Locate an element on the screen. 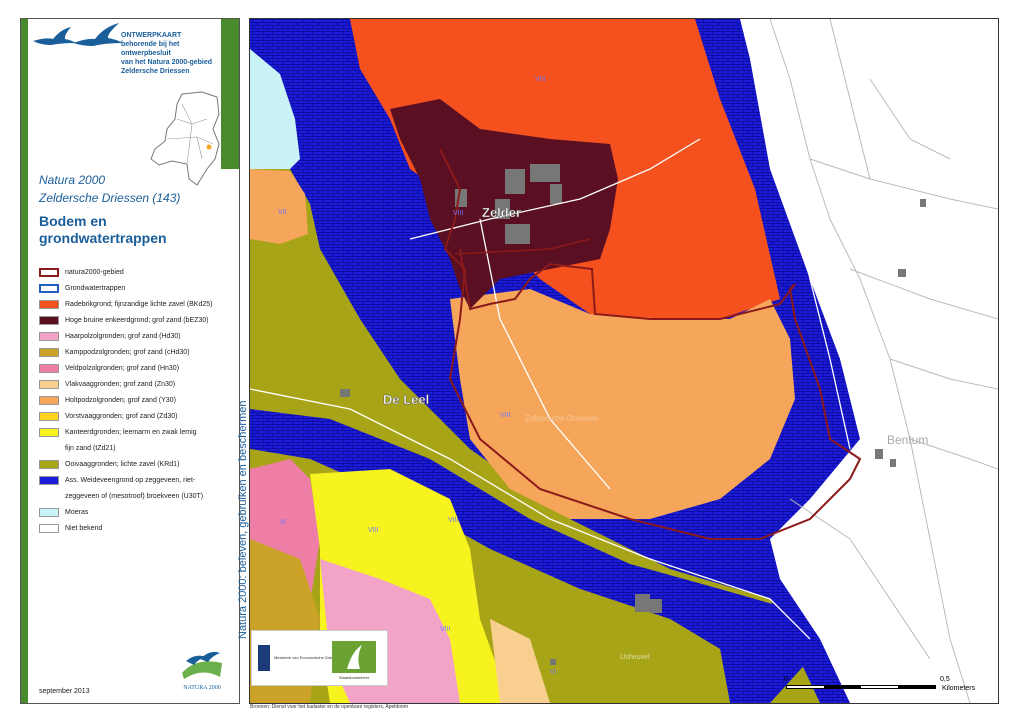  legend-item: Vorstvaaggronden; grof zand (Zd30) is located at coordinates (129, 420).